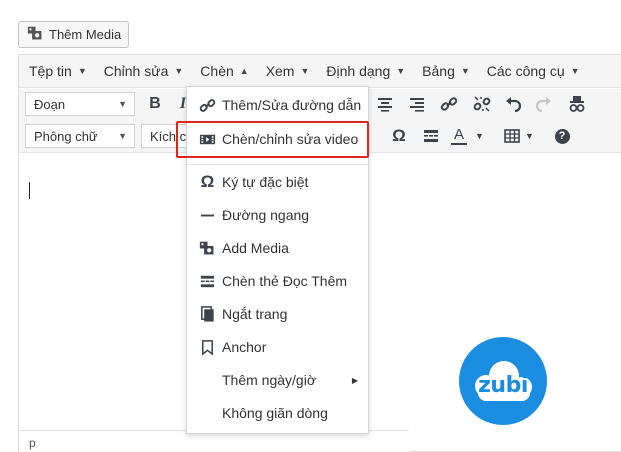 The height and width of the screenshot is (452, 621). I want to click on menu-item-add-media: Add Media, so click(277, 248).